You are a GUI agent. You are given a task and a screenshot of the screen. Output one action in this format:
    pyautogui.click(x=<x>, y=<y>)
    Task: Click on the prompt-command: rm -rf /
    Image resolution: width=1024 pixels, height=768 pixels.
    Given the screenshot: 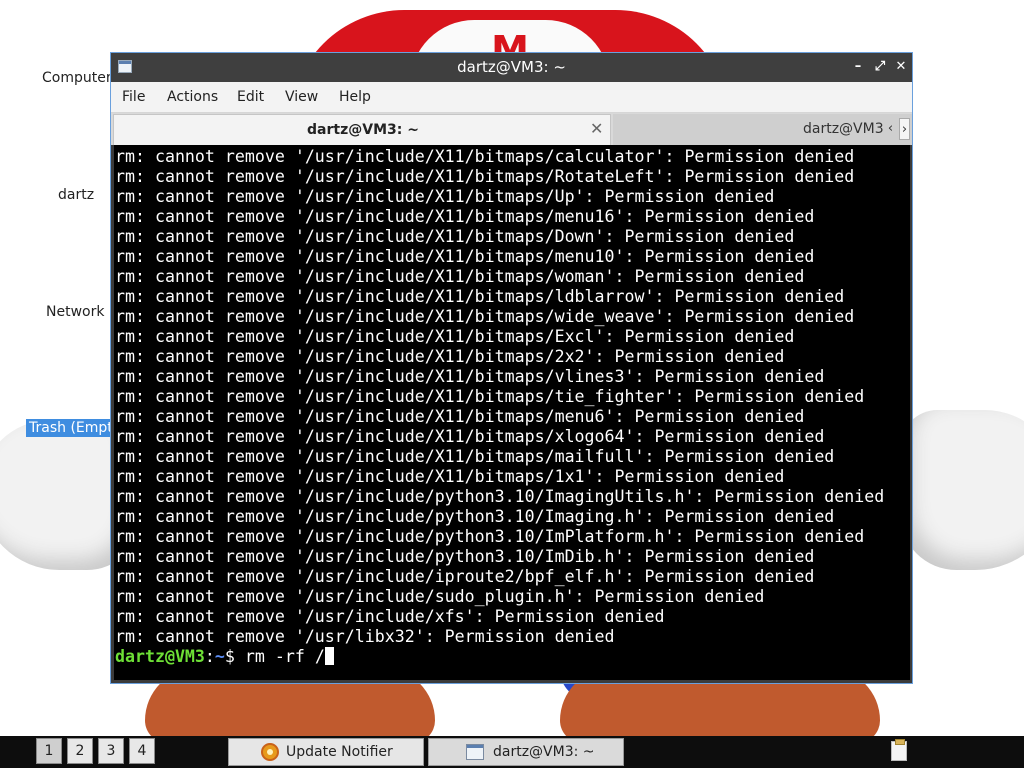 What is the action you would take?
    pyautogui.click(x=284, y=656)
    